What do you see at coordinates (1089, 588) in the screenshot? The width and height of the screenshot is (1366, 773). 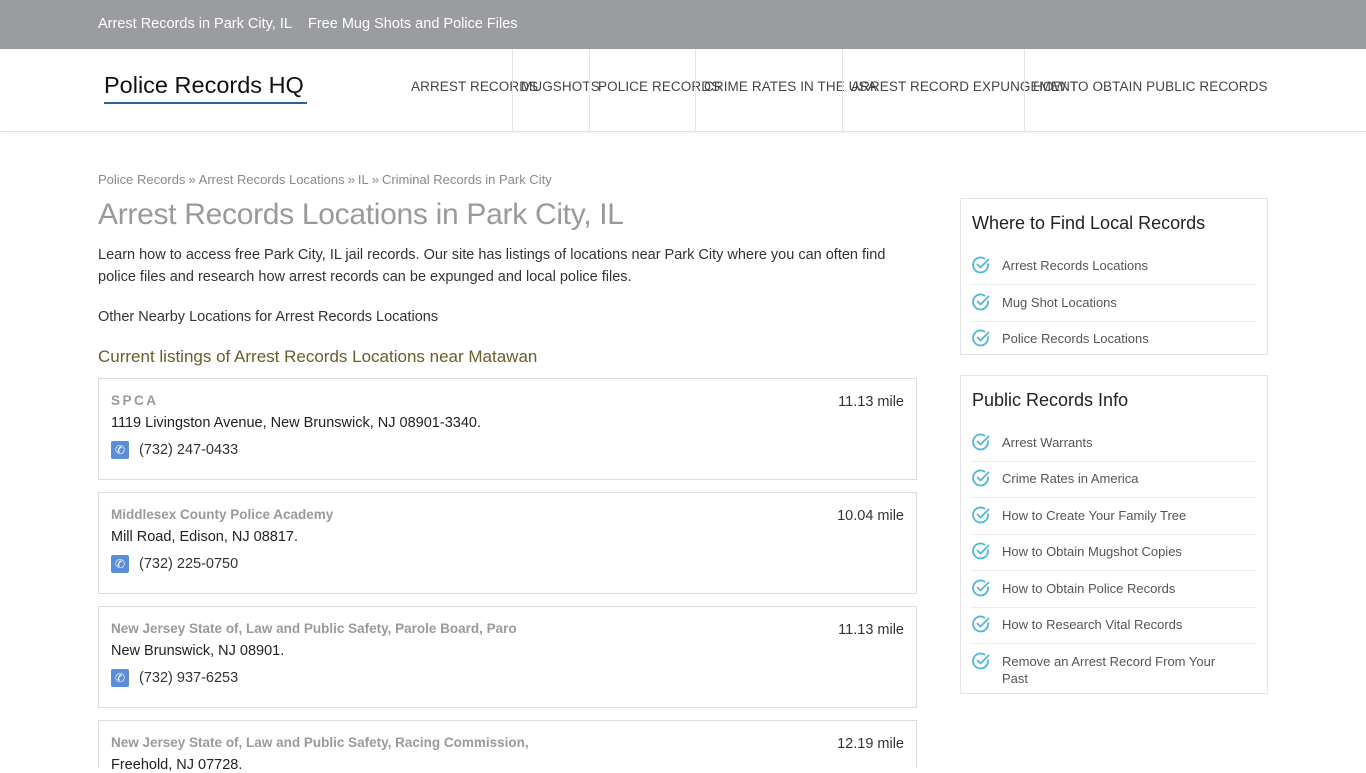 I see `sidebar-item-label: How to Obtain Police Records` at bounding box center [1089, 588].